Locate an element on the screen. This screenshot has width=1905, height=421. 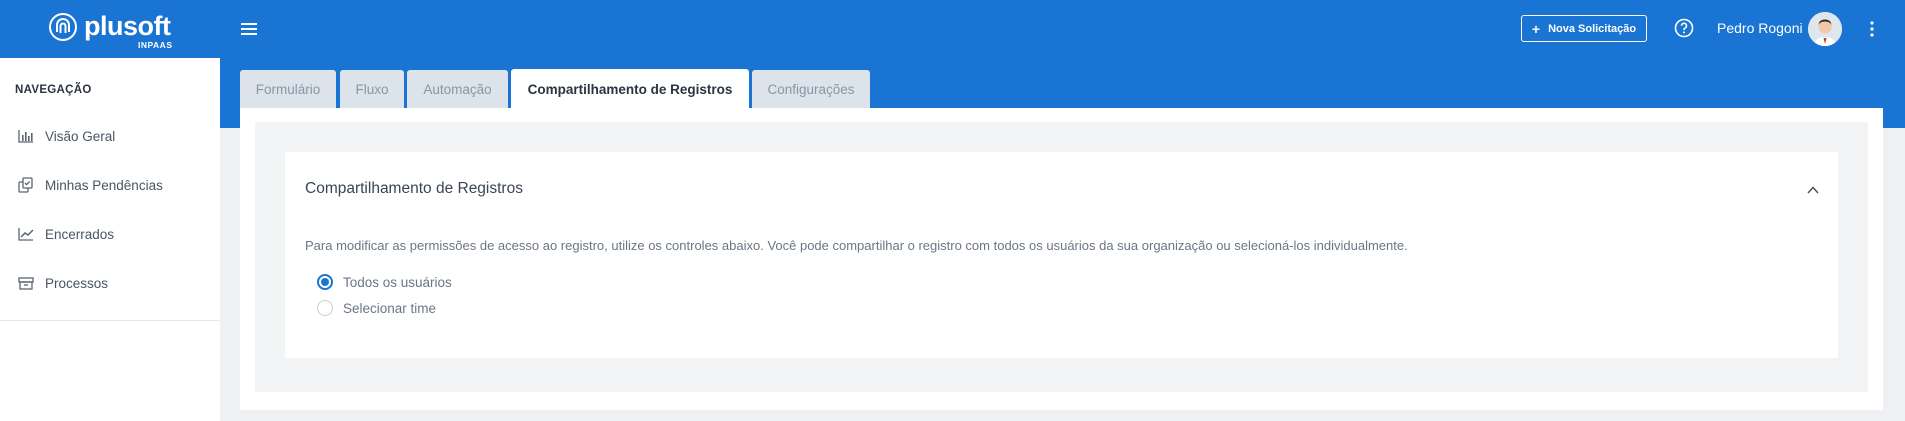
sidebar-item-label: Processos is located at coordinates (77, 283).